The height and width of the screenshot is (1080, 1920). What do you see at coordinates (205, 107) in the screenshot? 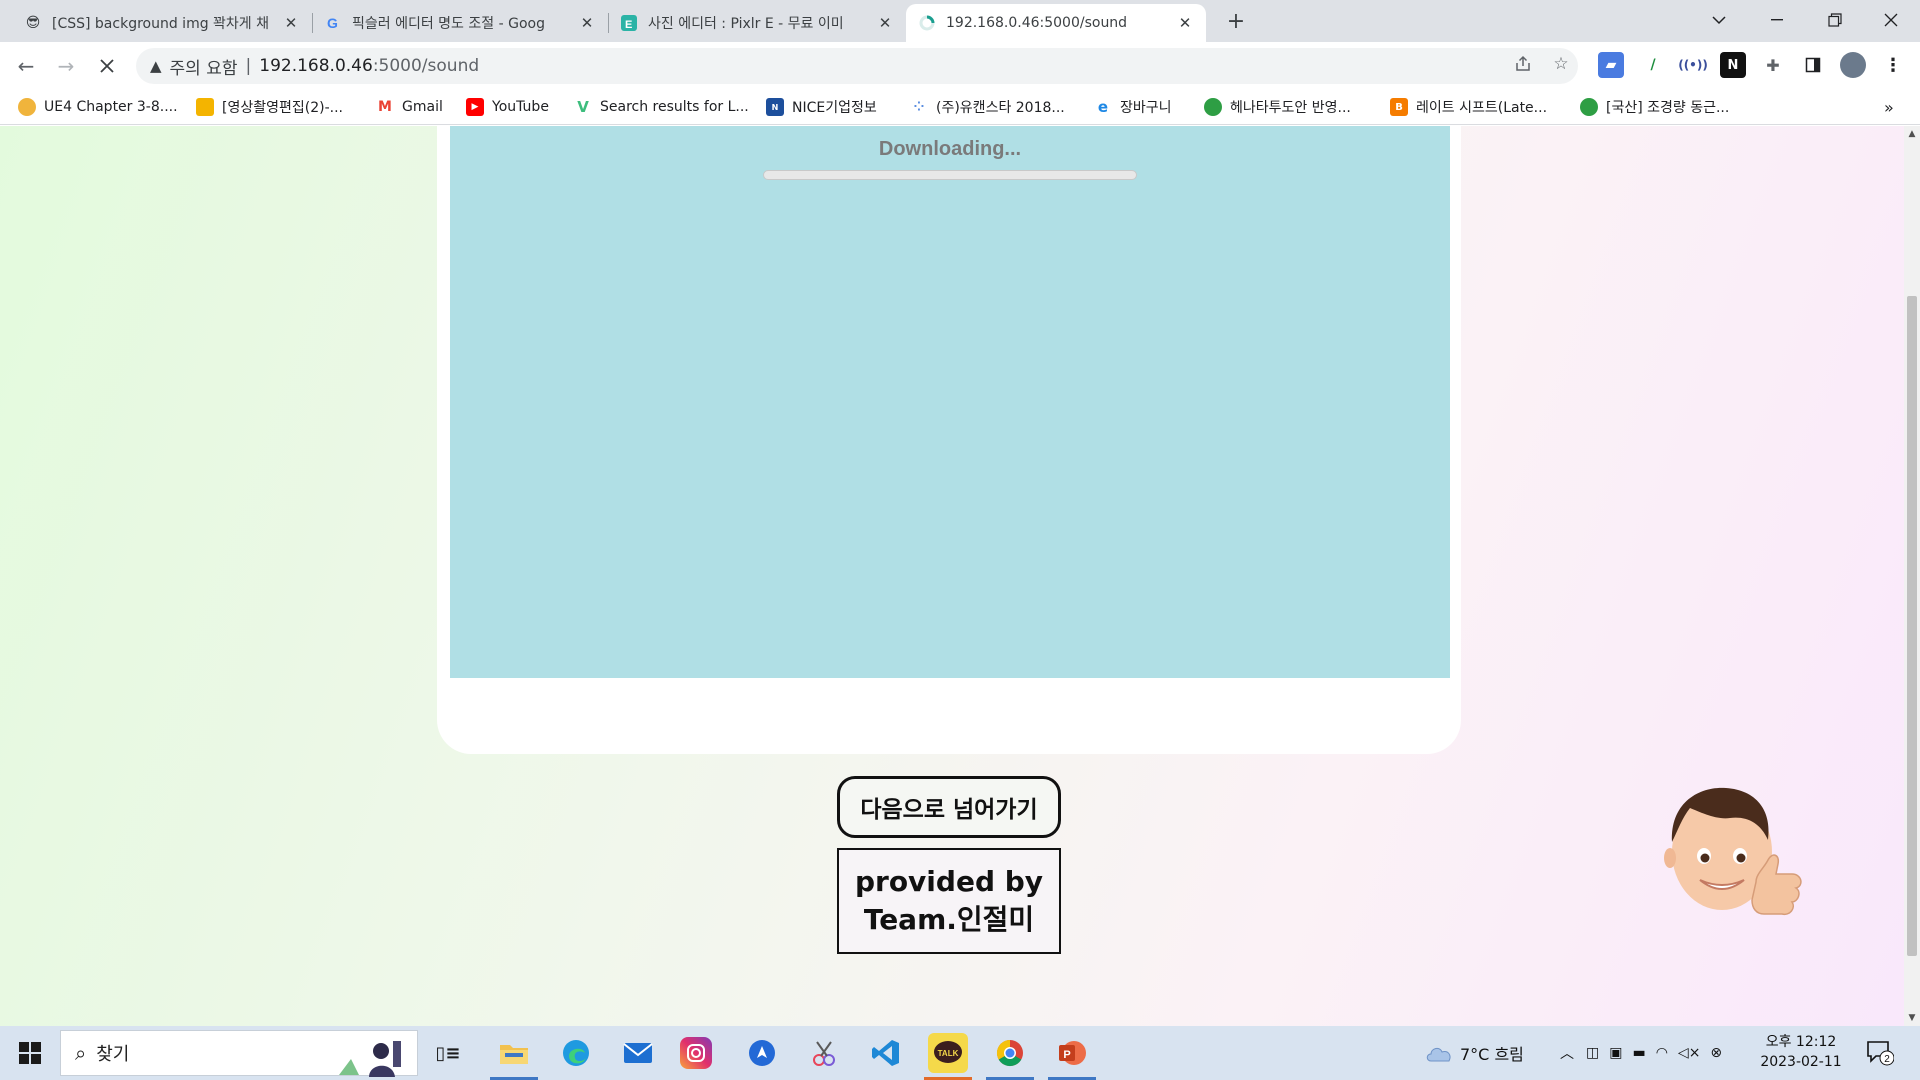
I see `classroom-icon` at bounding box center [205, 107].